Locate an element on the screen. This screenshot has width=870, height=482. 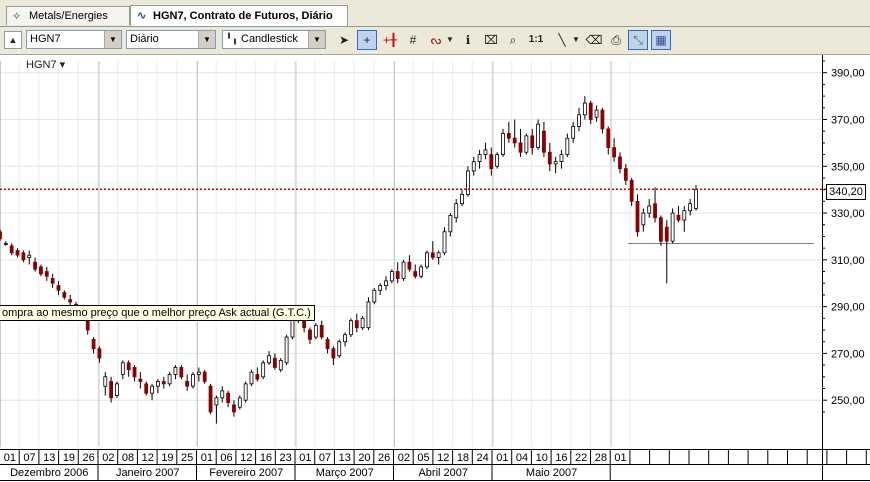
trade-arrows-icon: ⤡ is located at coordinates (638, 40).